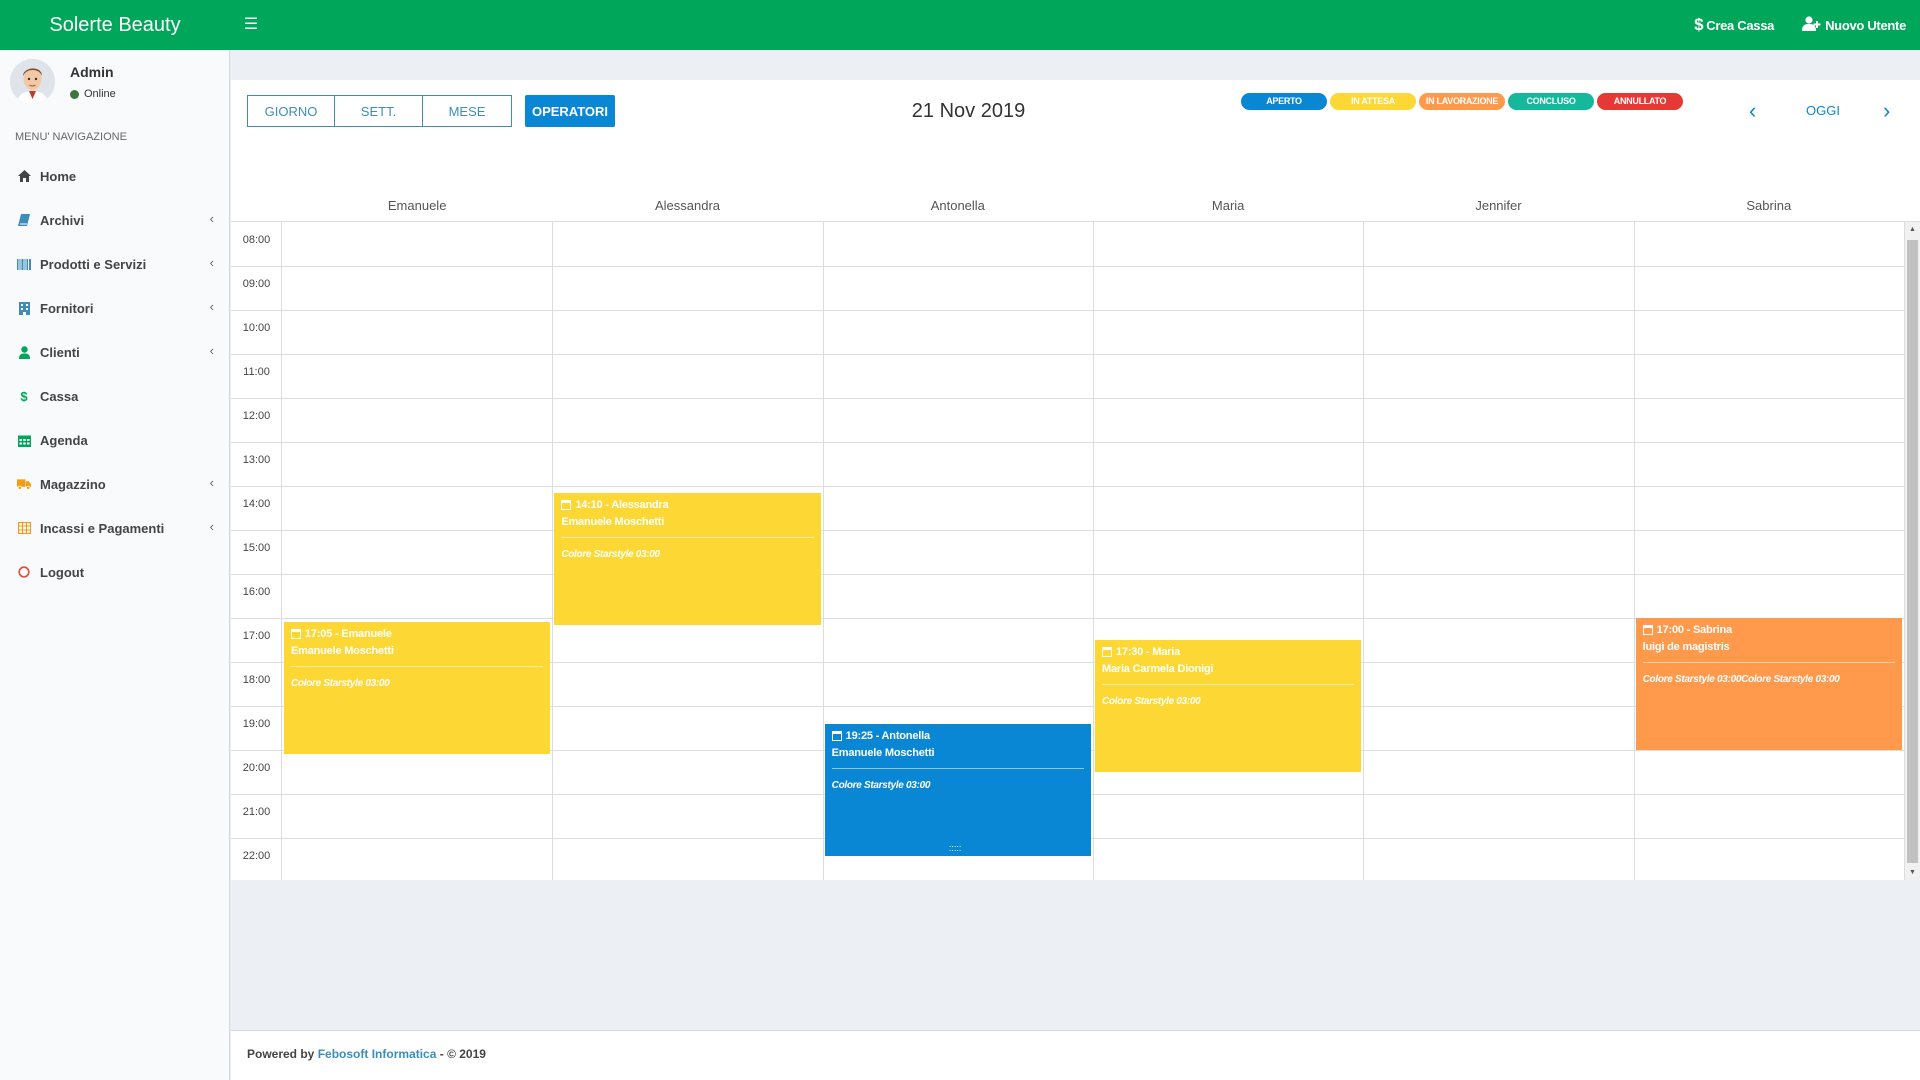 This screenshot has height=1080, width=1920. What do you see at coordinates (64, 440) in the screenshot?
I see `sidebar-item-label: Agenda` at bounding box center [64, 440].